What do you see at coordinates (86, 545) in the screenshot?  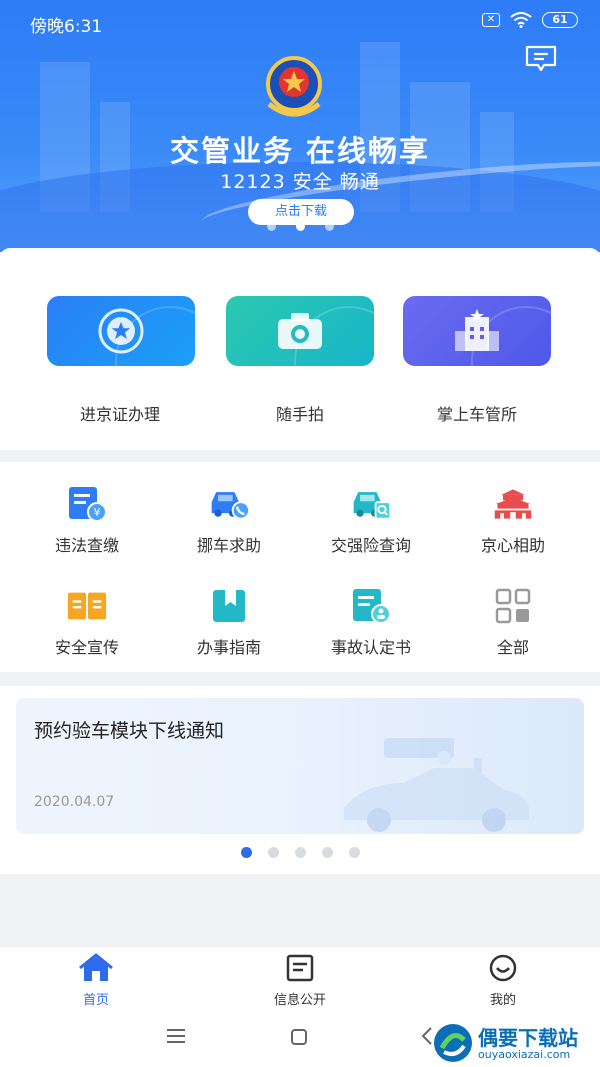 I see `grid-label: 违法查缴` at bounding box center [86, 545].